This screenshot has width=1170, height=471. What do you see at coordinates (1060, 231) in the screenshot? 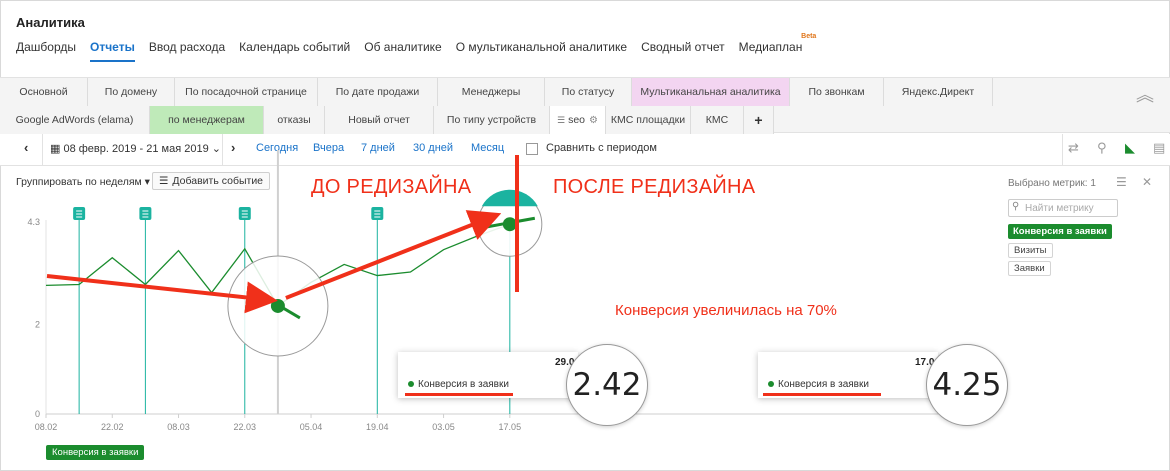
I see `metric-chip-conversion: Конверсия в заявки` at bounding box center [1060, 231].